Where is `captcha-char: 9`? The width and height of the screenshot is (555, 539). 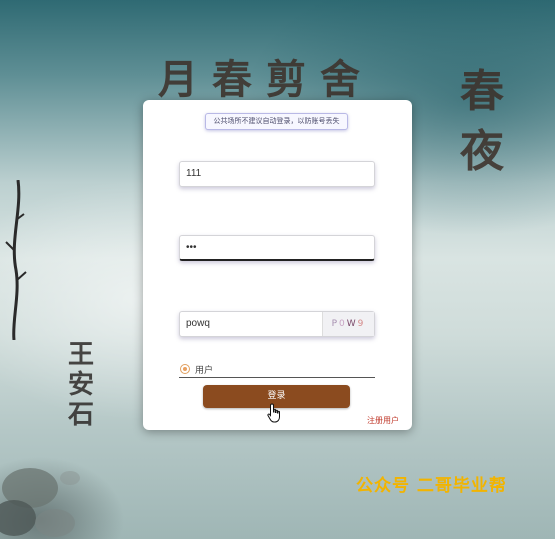
captcha-char: 9 is located at coordinates (361, 324).